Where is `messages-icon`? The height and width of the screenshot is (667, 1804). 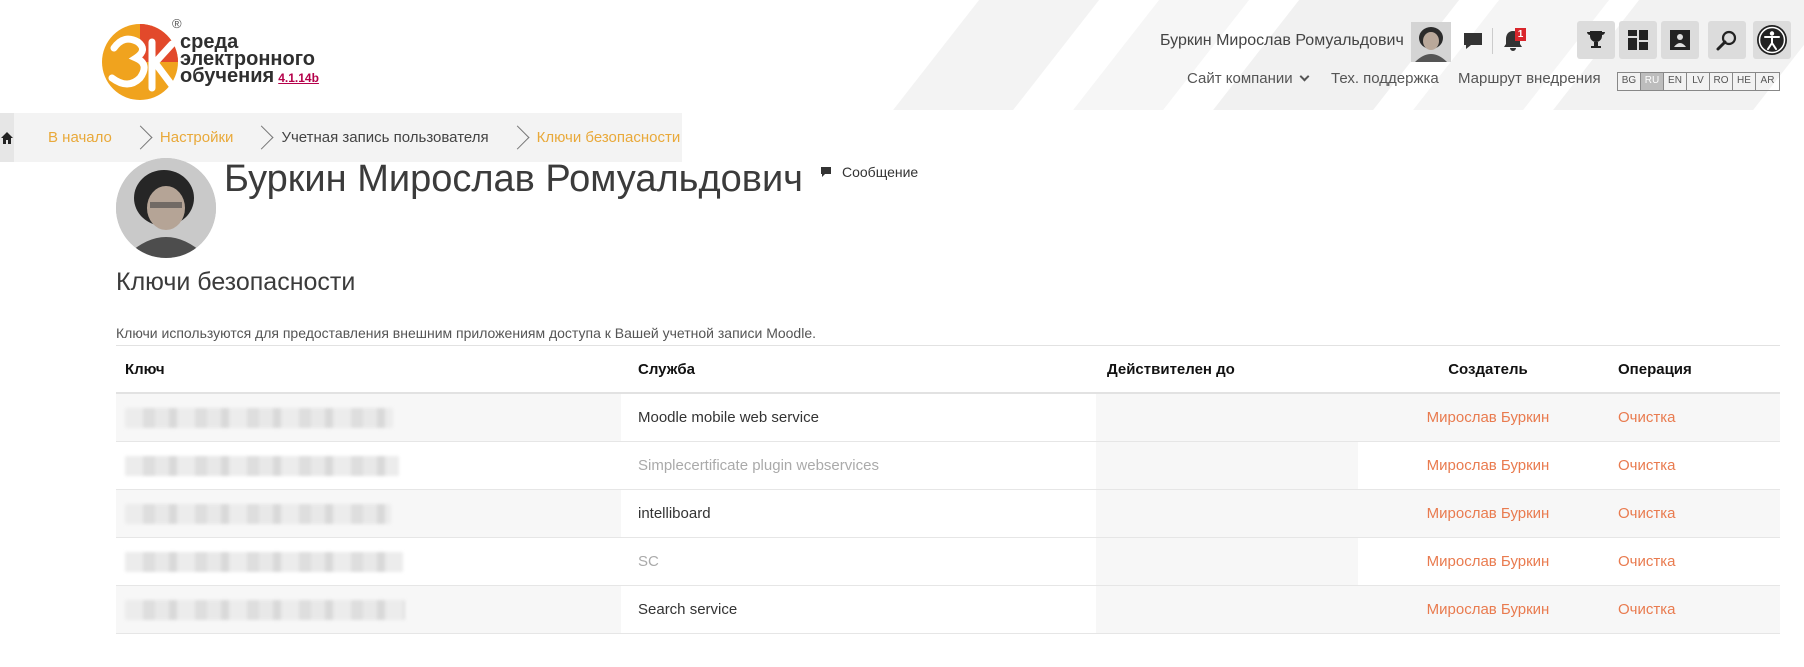 messages-icon is located at coordinates (1473, 41).